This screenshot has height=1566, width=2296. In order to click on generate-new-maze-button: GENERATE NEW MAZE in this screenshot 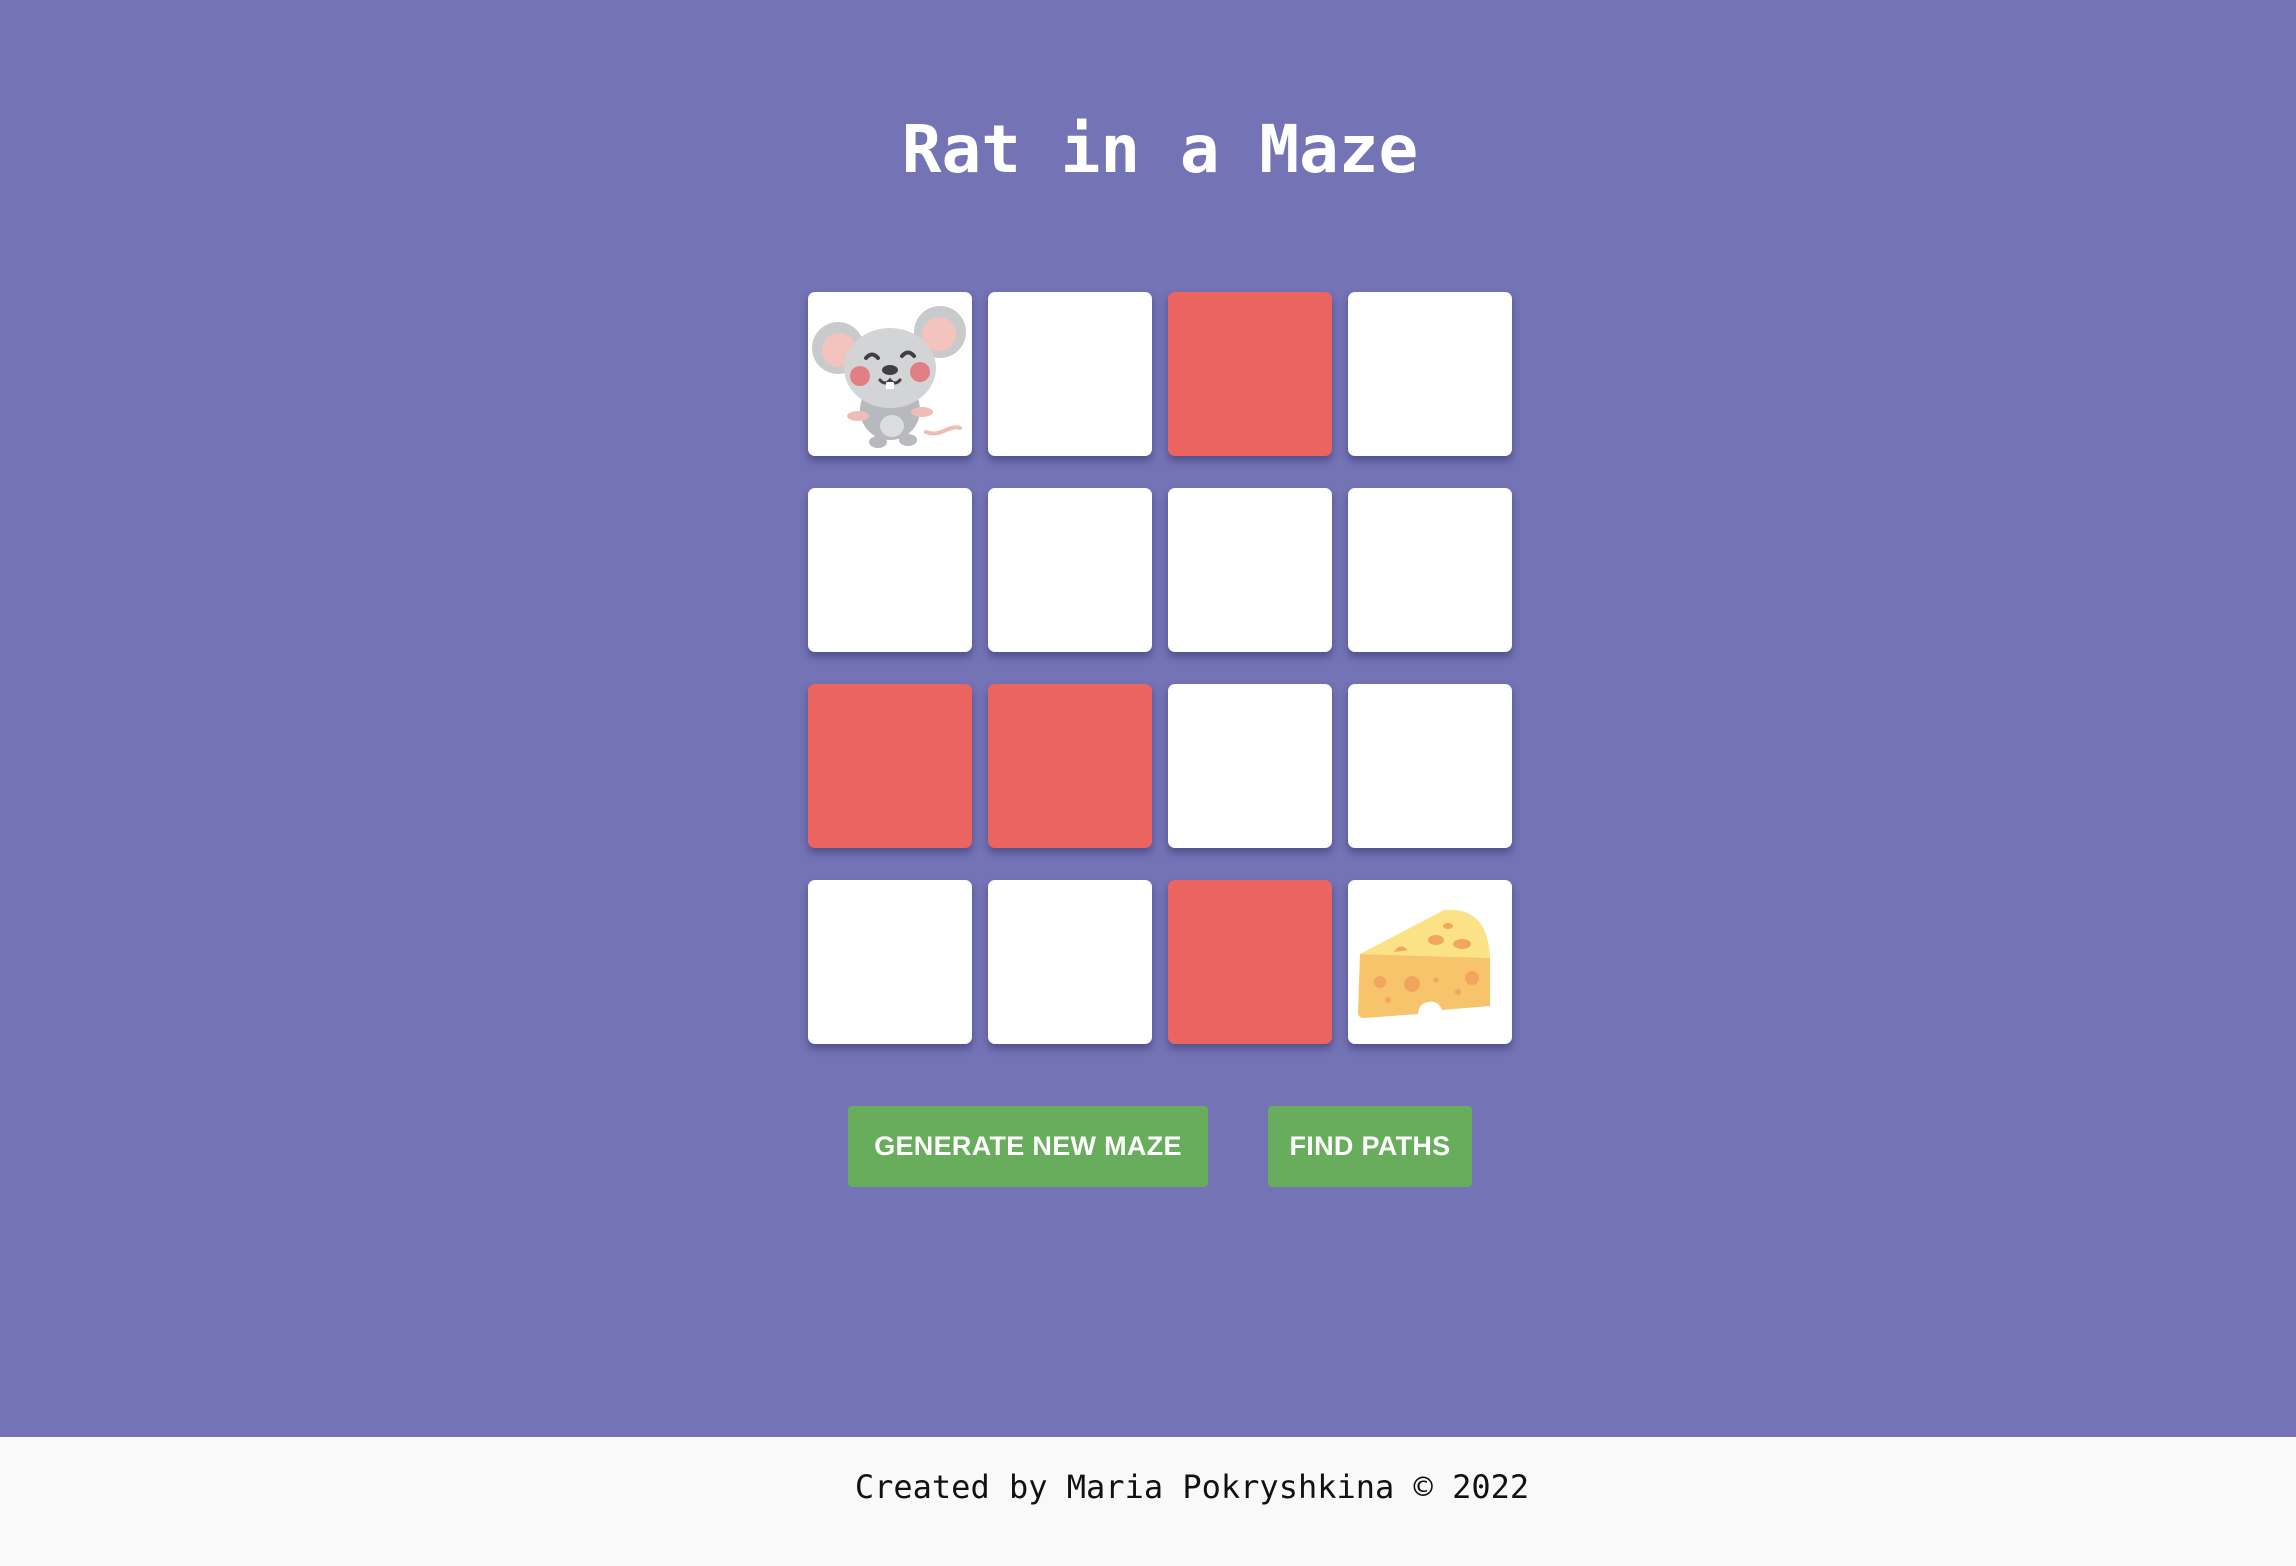, I will do `click(1028, 1146)`.